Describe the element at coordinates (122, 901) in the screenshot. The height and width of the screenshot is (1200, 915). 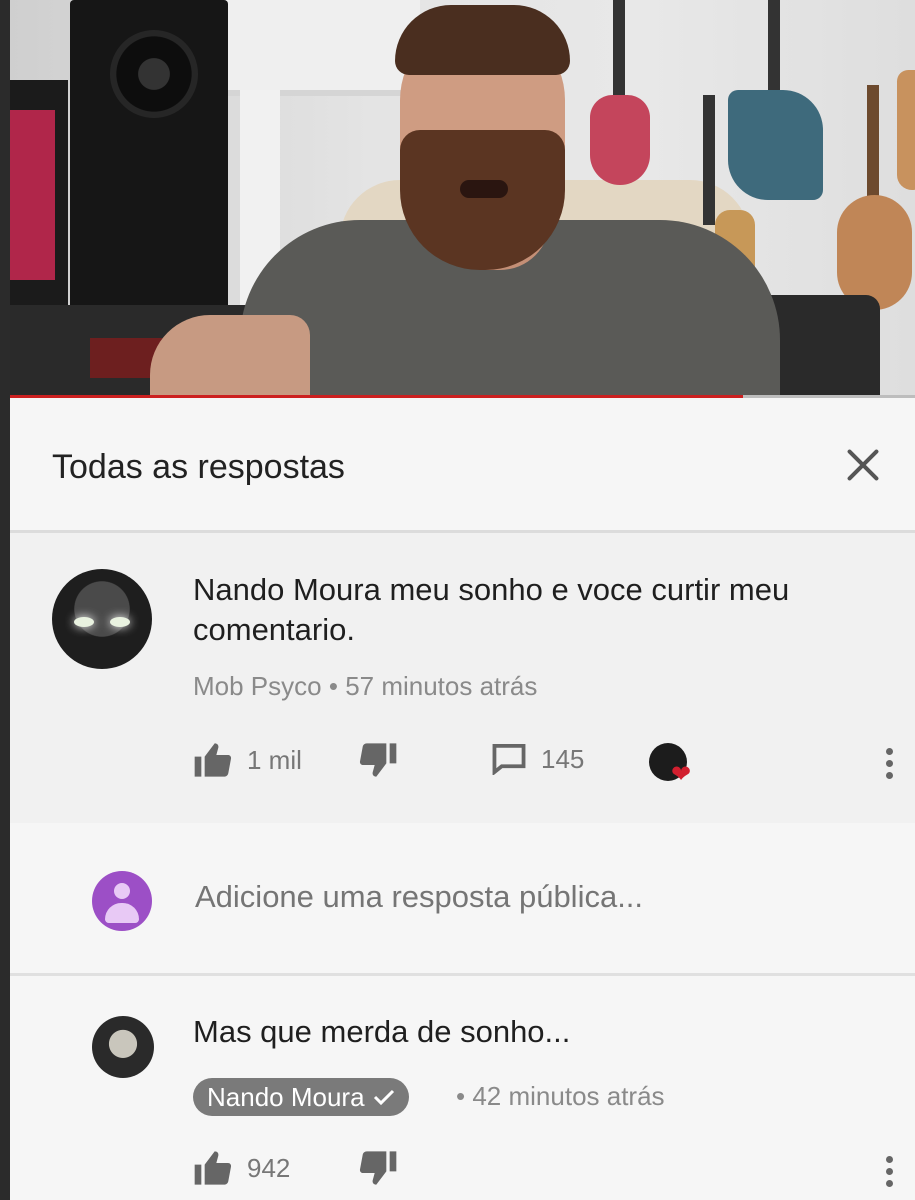
I see `user-avatar` at that location.